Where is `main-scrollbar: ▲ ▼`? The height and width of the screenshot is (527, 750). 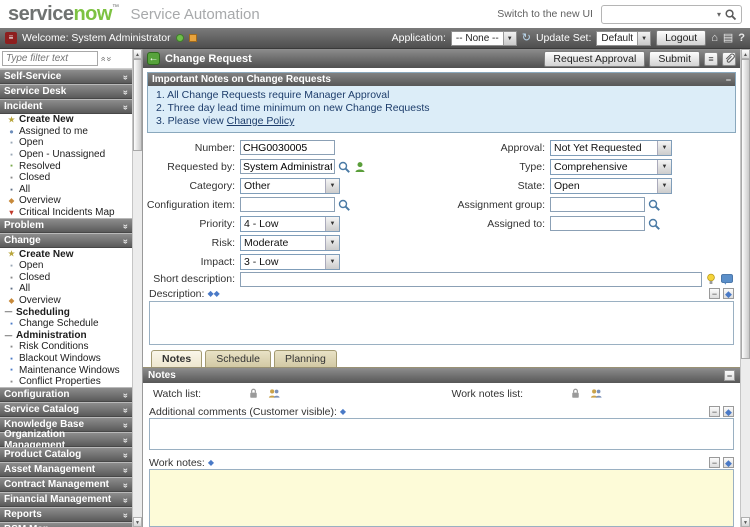
main-scrollbar: ▲ ▼ is located at coordinates (745, 288).